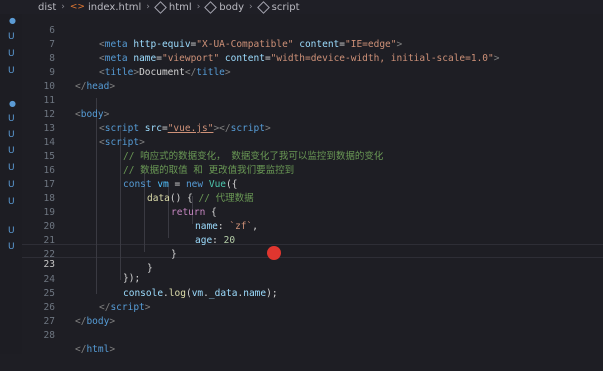  I want to click on scm-gutter: ● U U U ● U U U U U U U U, so click(11, 184).